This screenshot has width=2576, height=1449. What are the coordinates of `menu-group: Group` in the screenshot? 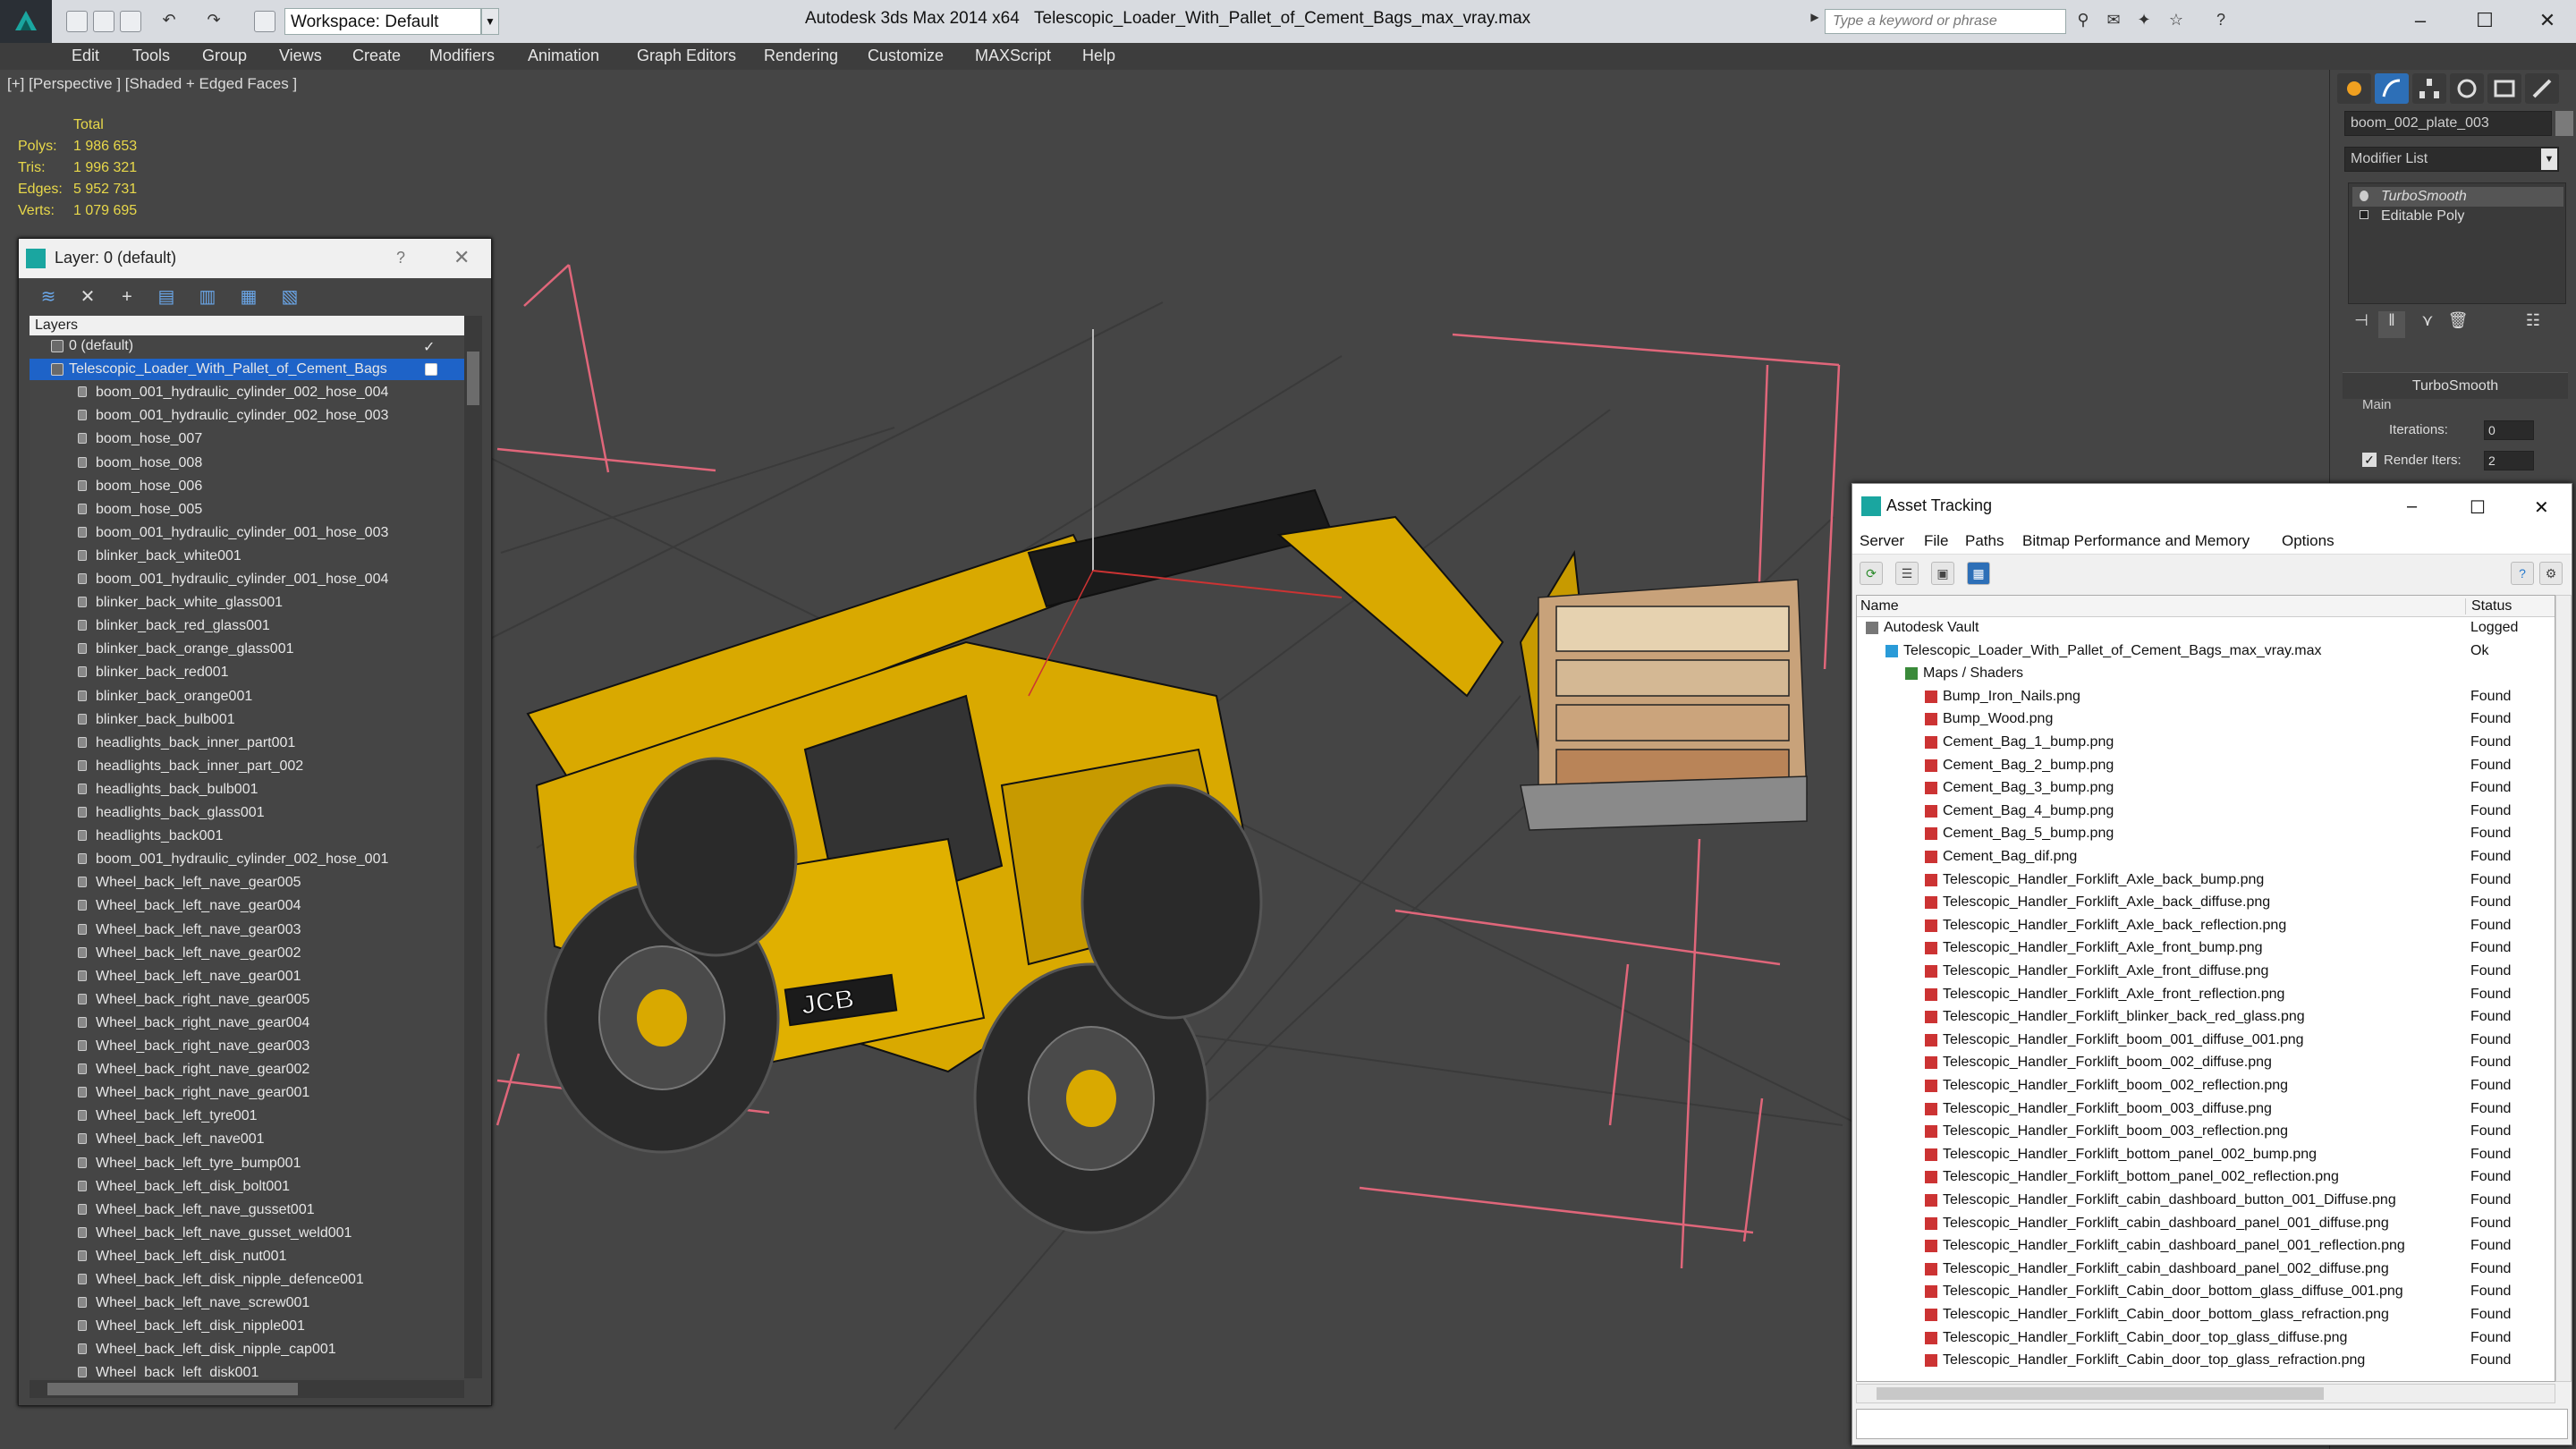 It's located at (224, 56).